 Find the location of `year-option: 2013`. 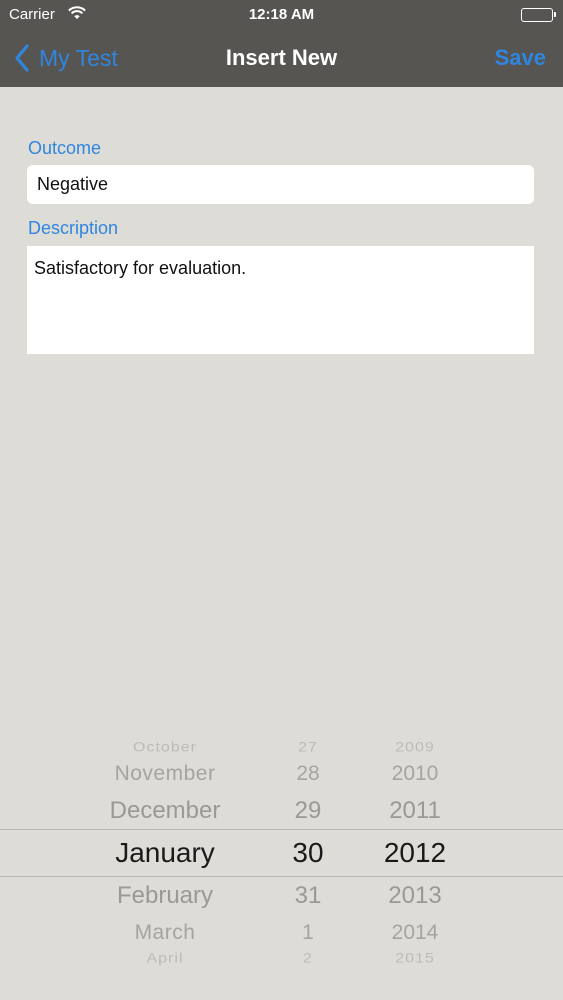

year-option: 2013 is located at coordinates (415, 896).